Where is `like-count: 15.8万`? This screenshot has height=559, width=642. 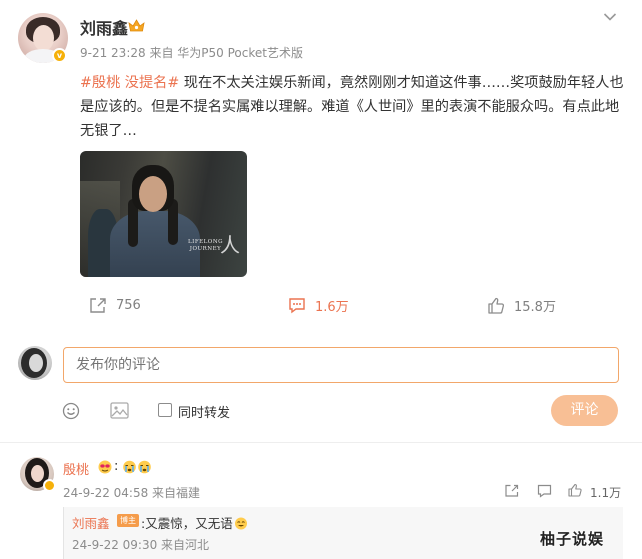 like-count: 15.8万 is located at coordinates (535, 307).